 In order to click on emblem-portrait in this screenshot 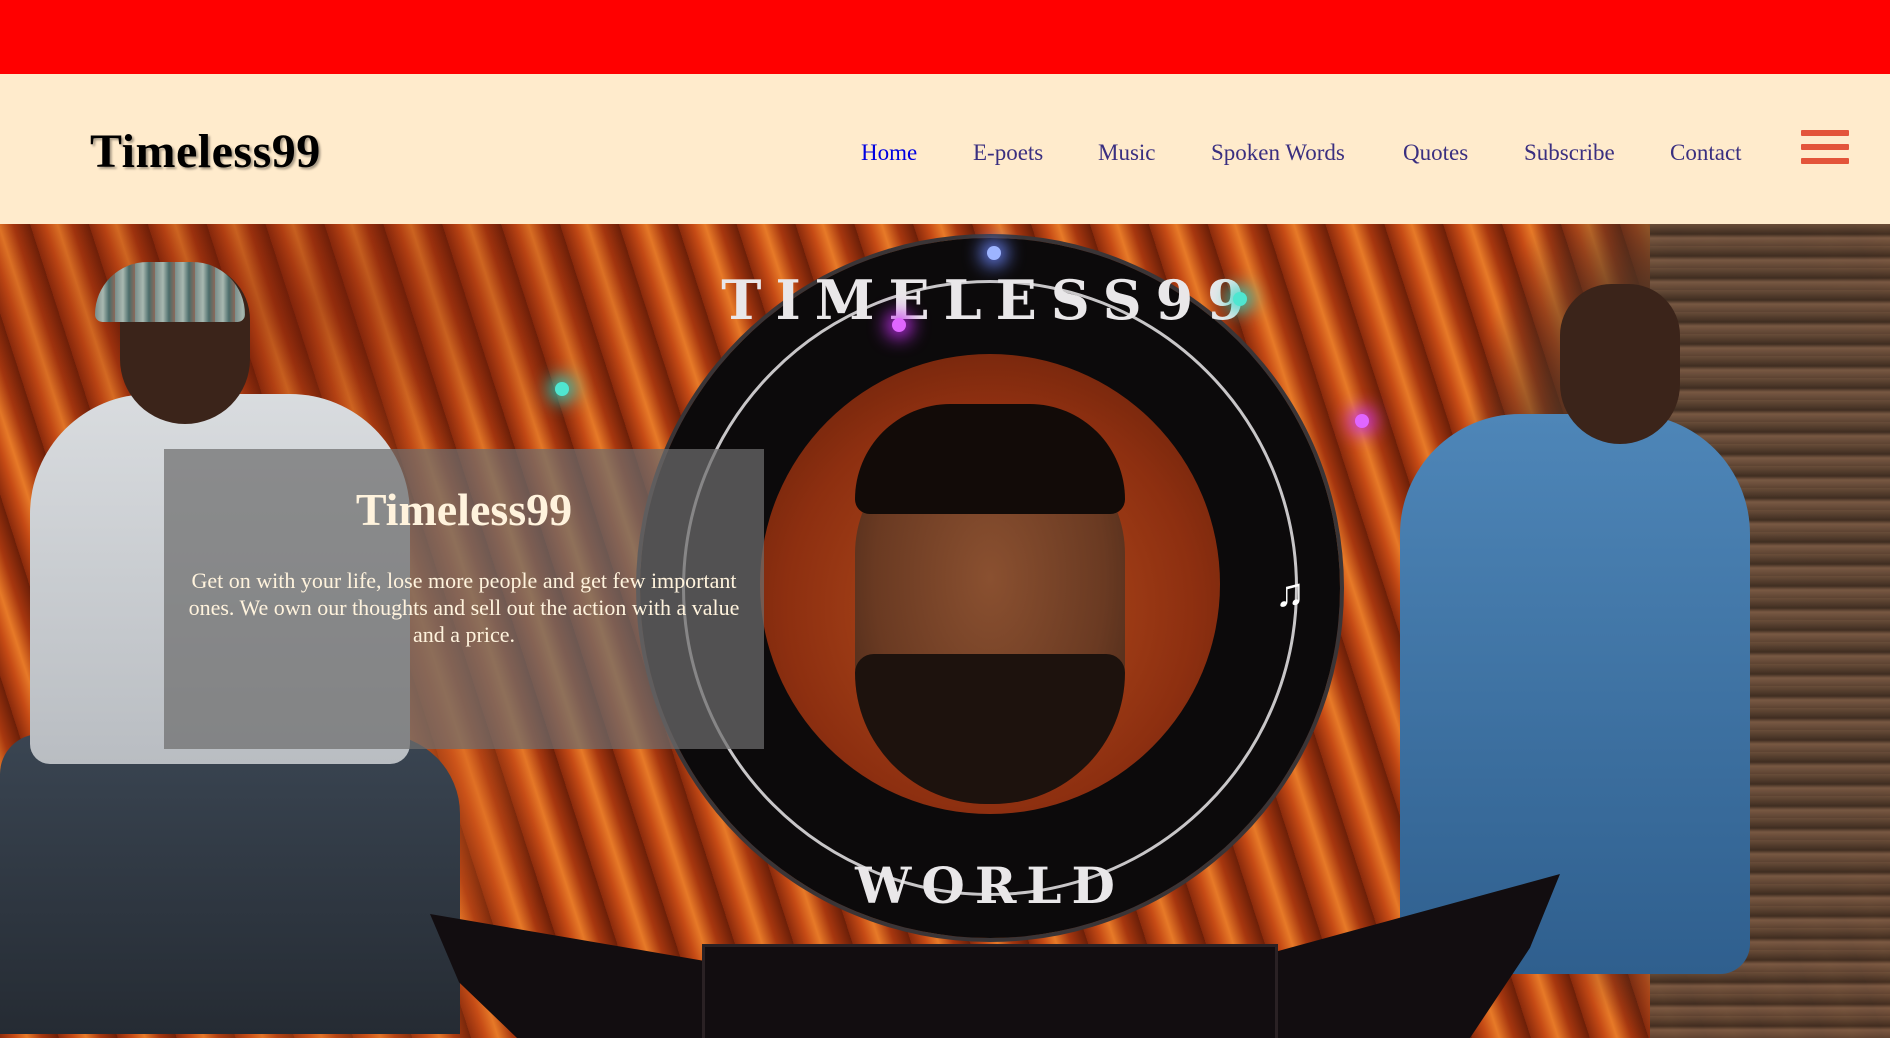, I will do `click(990, 584)`.